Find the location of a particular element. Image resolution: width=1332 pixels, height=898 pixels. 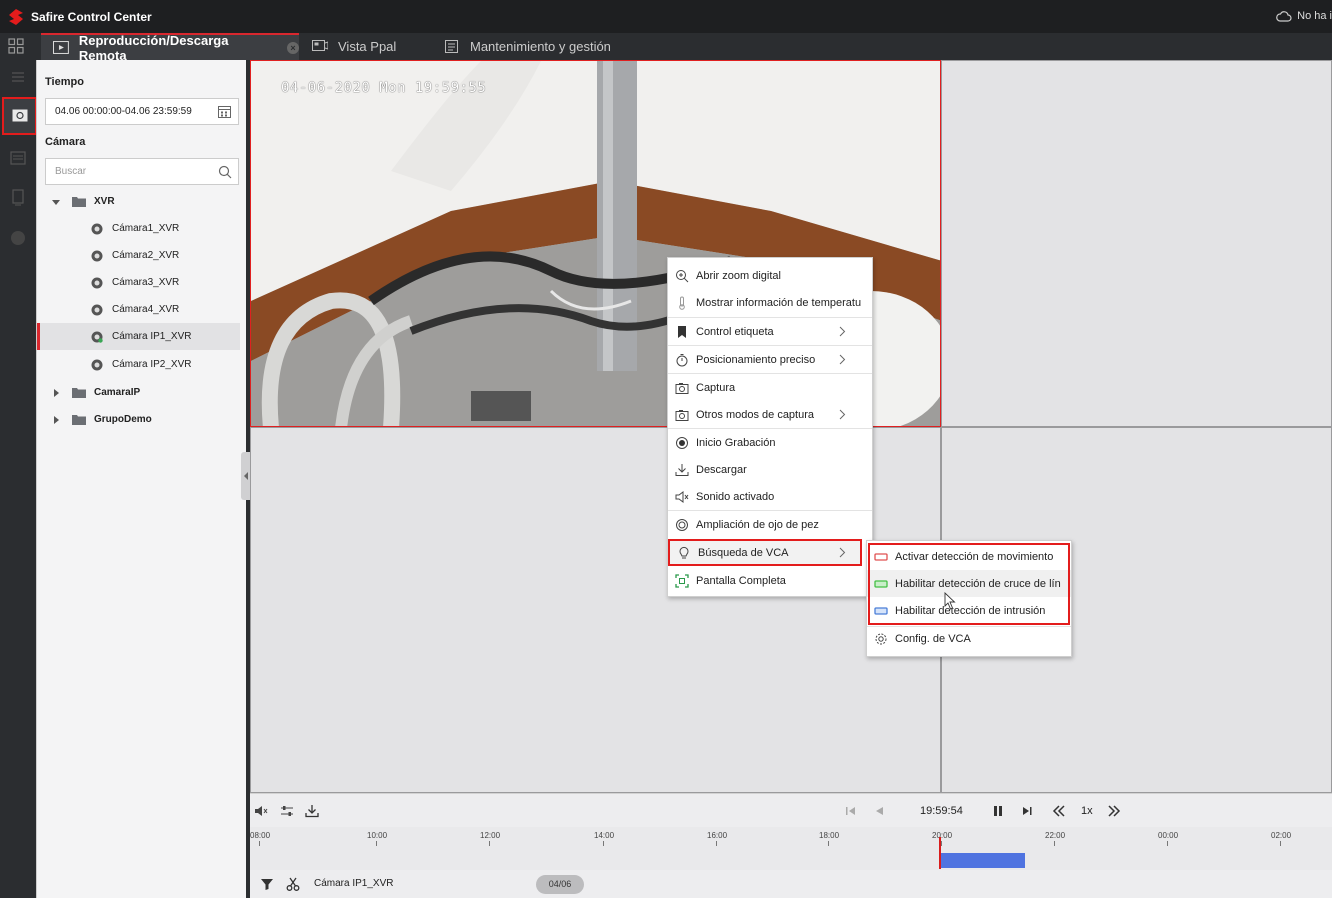

menu-item-tag-control: Control etiqueta is located at coordinates (770, 331).